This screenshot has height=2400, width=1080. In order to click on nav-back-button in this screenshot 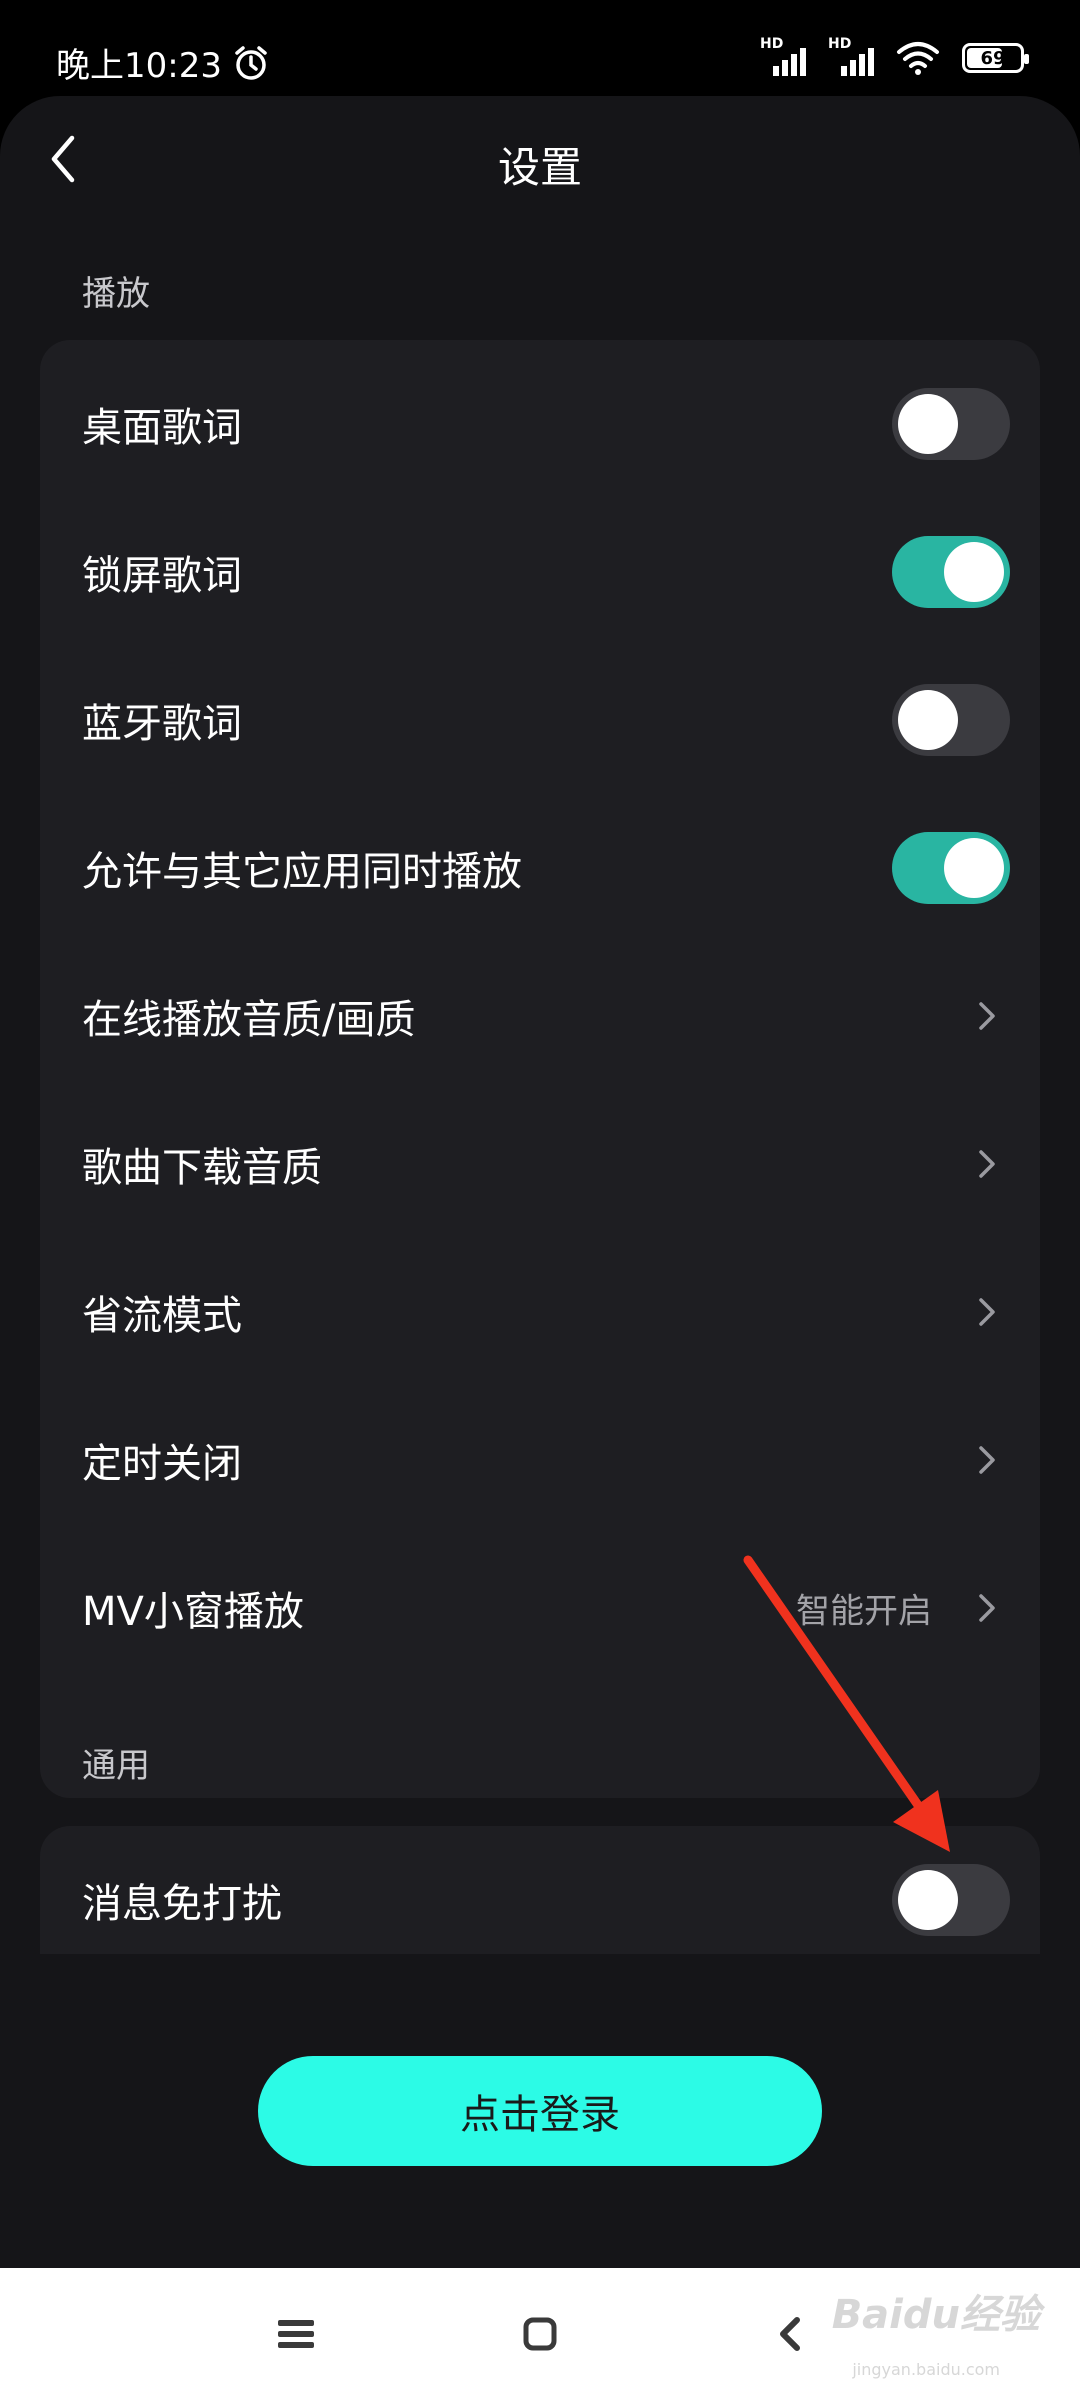, I will do `click(790, 2334)`.